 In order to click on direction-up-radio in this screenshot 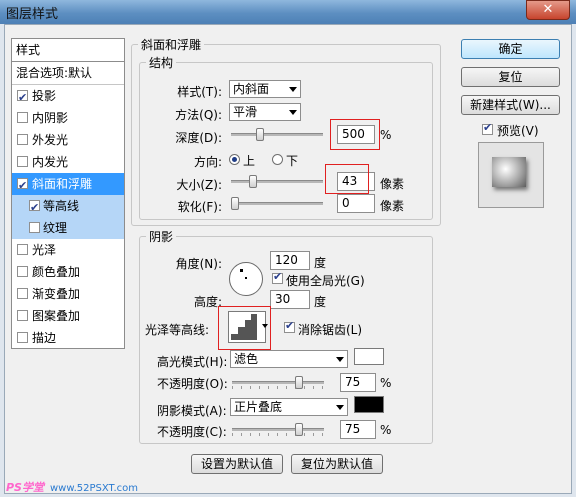, I will do `click(234, 159)`.